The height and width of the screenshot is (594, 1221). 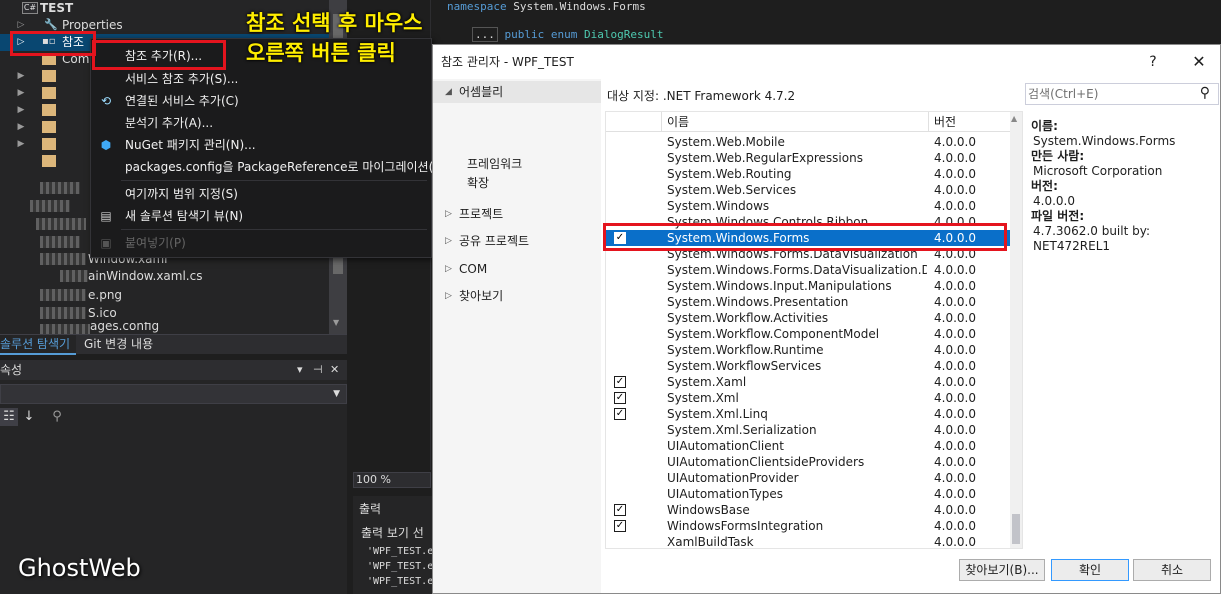 What do you see at coordinates (334, 370) in the screenshot?
I see `close-icon: ✕` at bounding box center [334, 370].